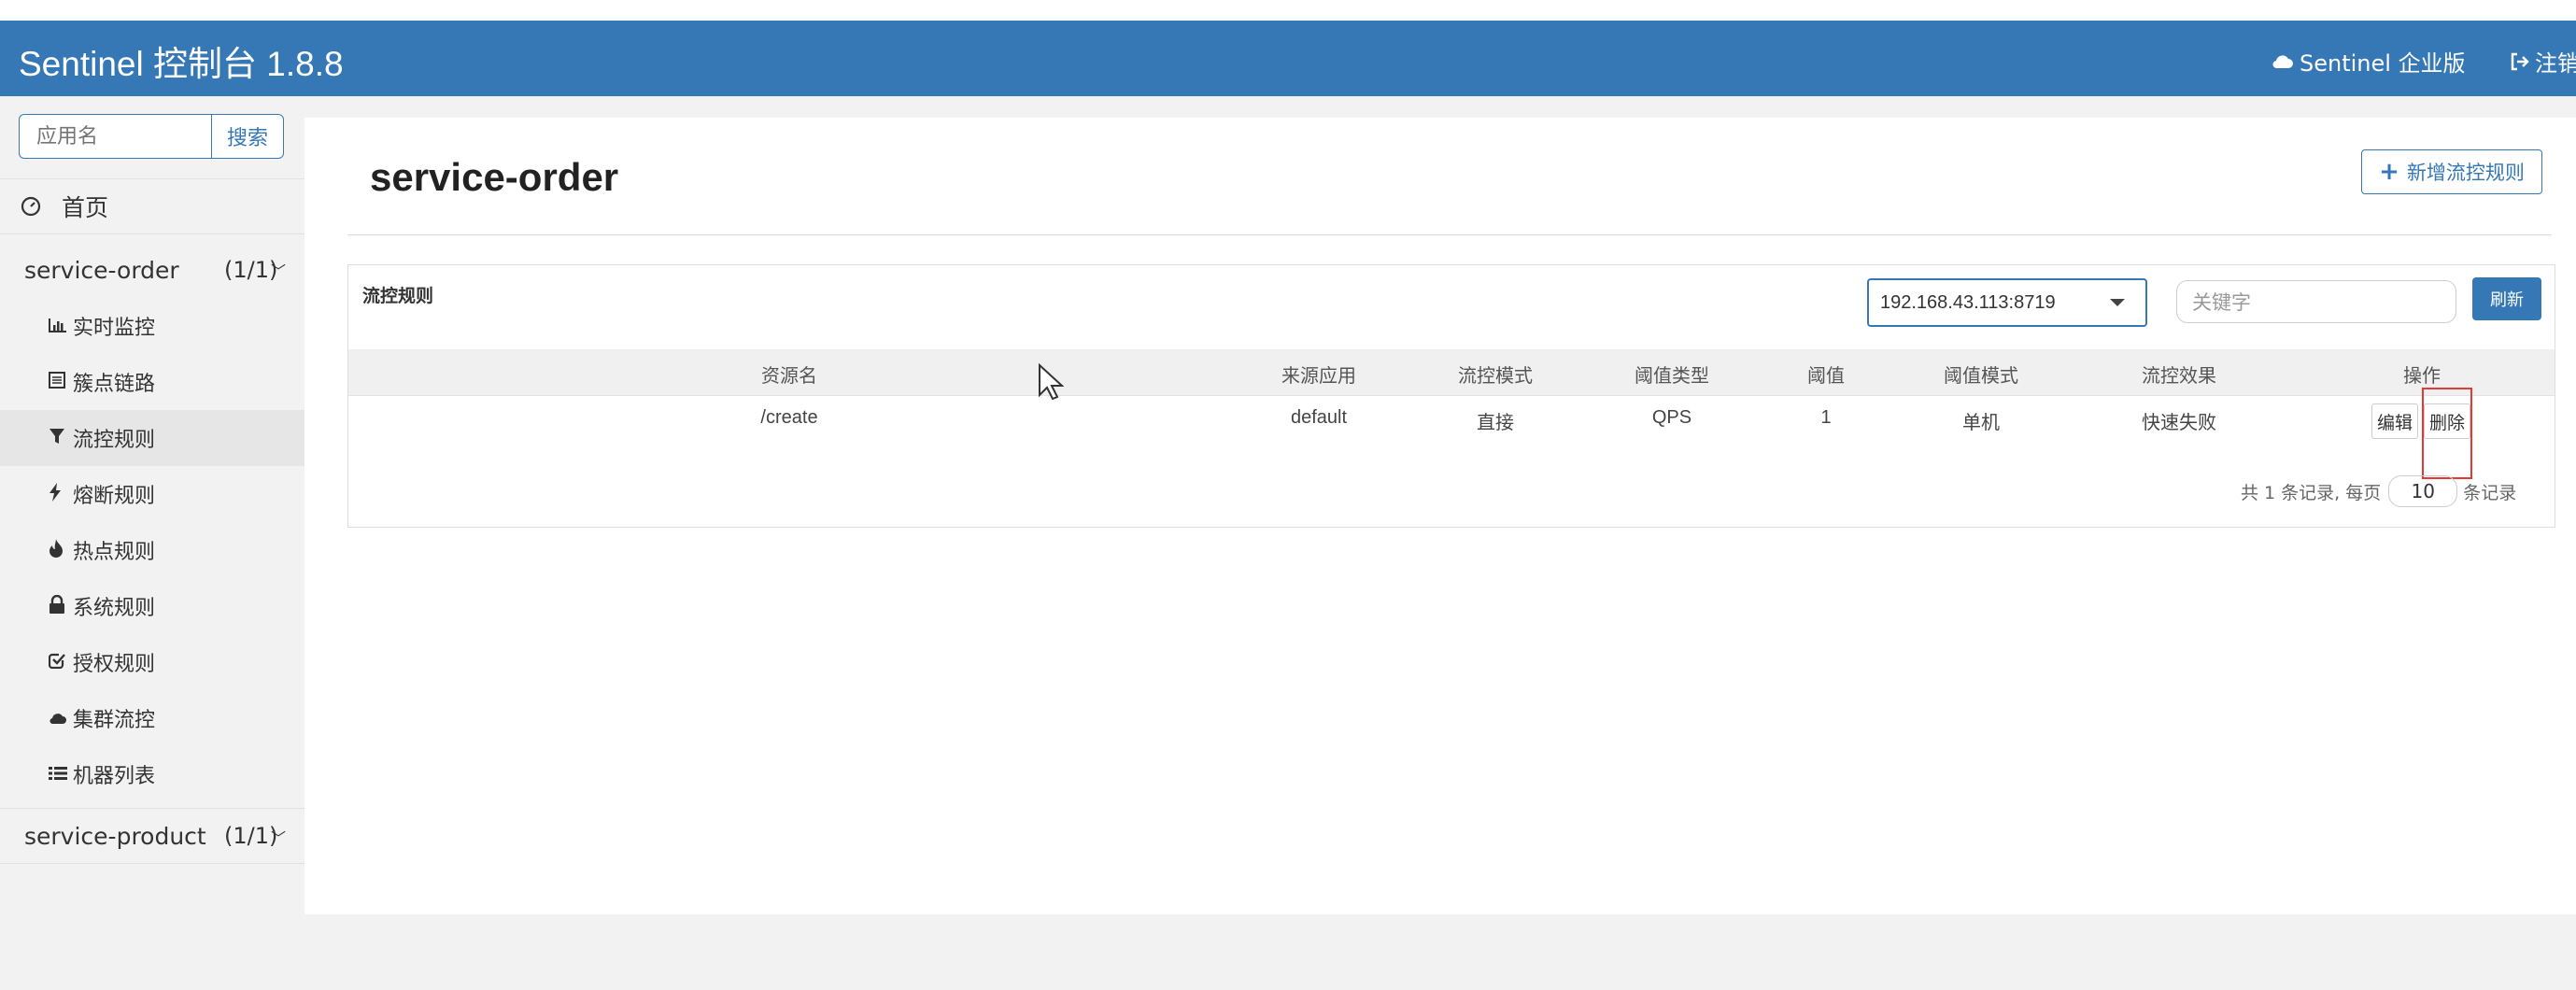  Describe the element at coordinates (61, 606) in the screenshot. I see `lock-icon` at that location.